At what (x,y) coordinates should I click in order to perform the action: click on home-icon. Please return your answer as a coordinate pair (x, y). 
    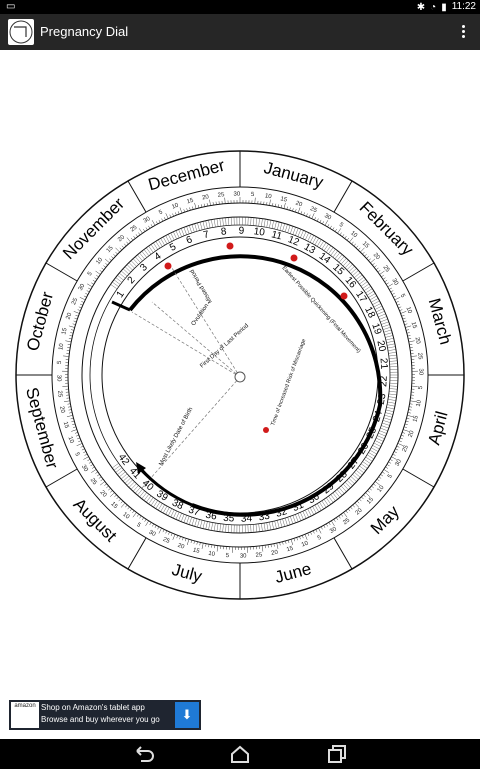
    Looking at the image, I should click on (240, 754).